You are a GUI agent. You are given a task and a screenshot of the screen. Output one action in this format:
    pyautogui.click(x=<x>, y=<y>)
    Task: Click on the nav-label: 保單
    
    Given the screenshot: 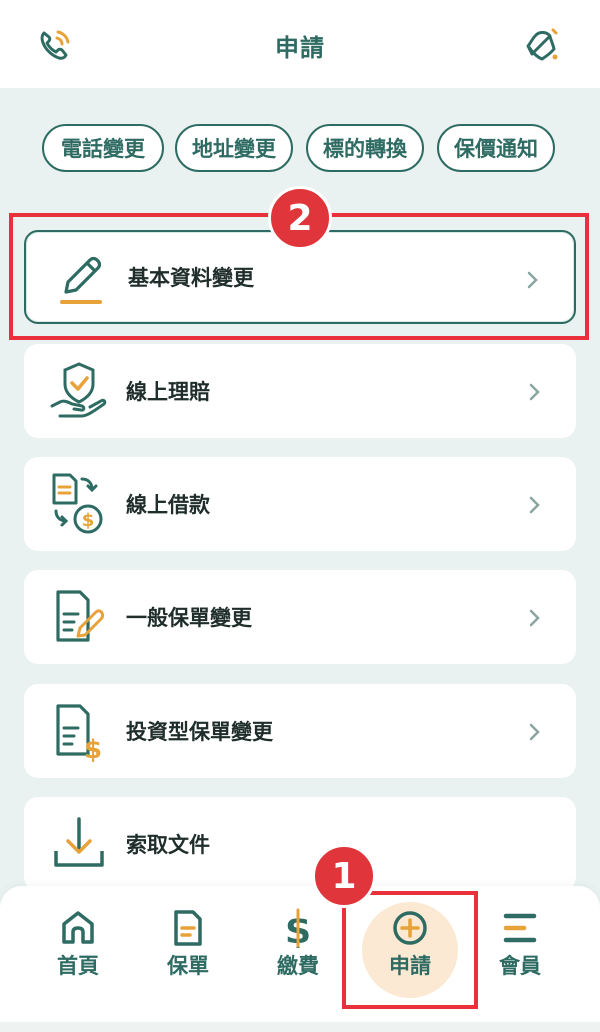 What is the action you would take?
    pyautogui.click(x=188, y=966)
    